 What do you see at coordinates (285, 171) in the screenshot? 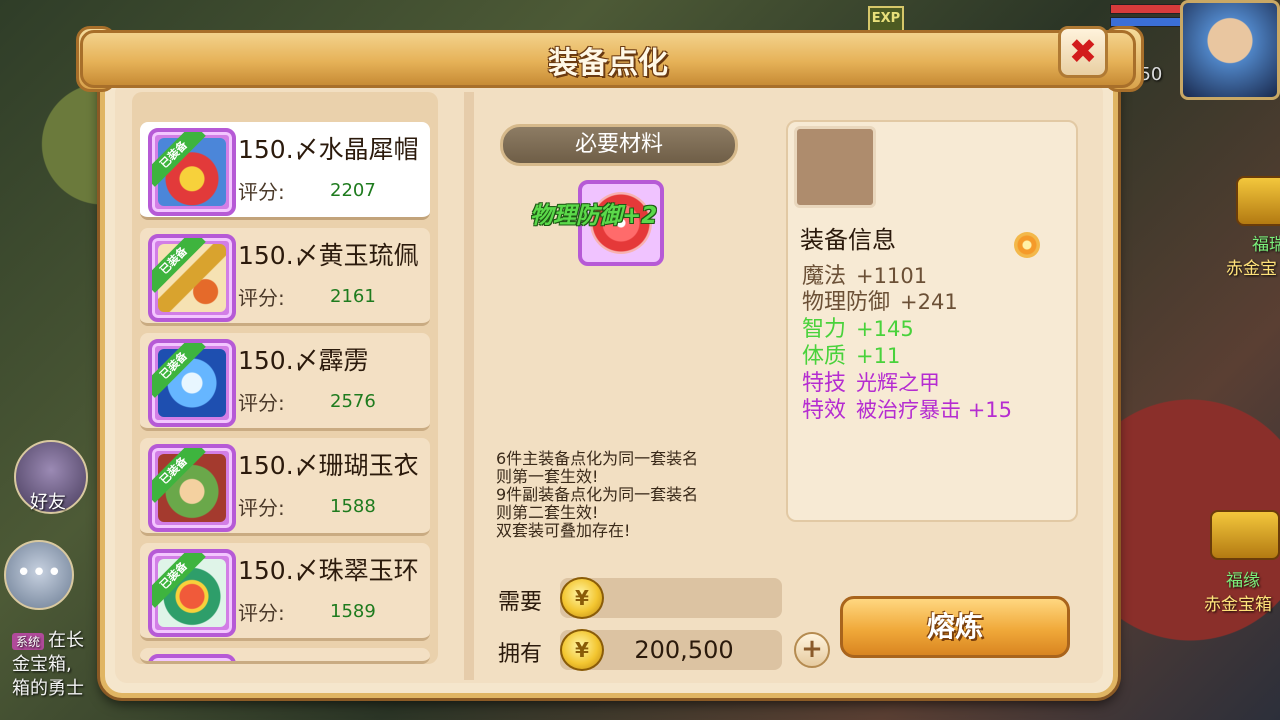
I see `equipment-item: 已装备 150.〆水晶犀帽 评分: 2207` at bounding box center [285, 171].